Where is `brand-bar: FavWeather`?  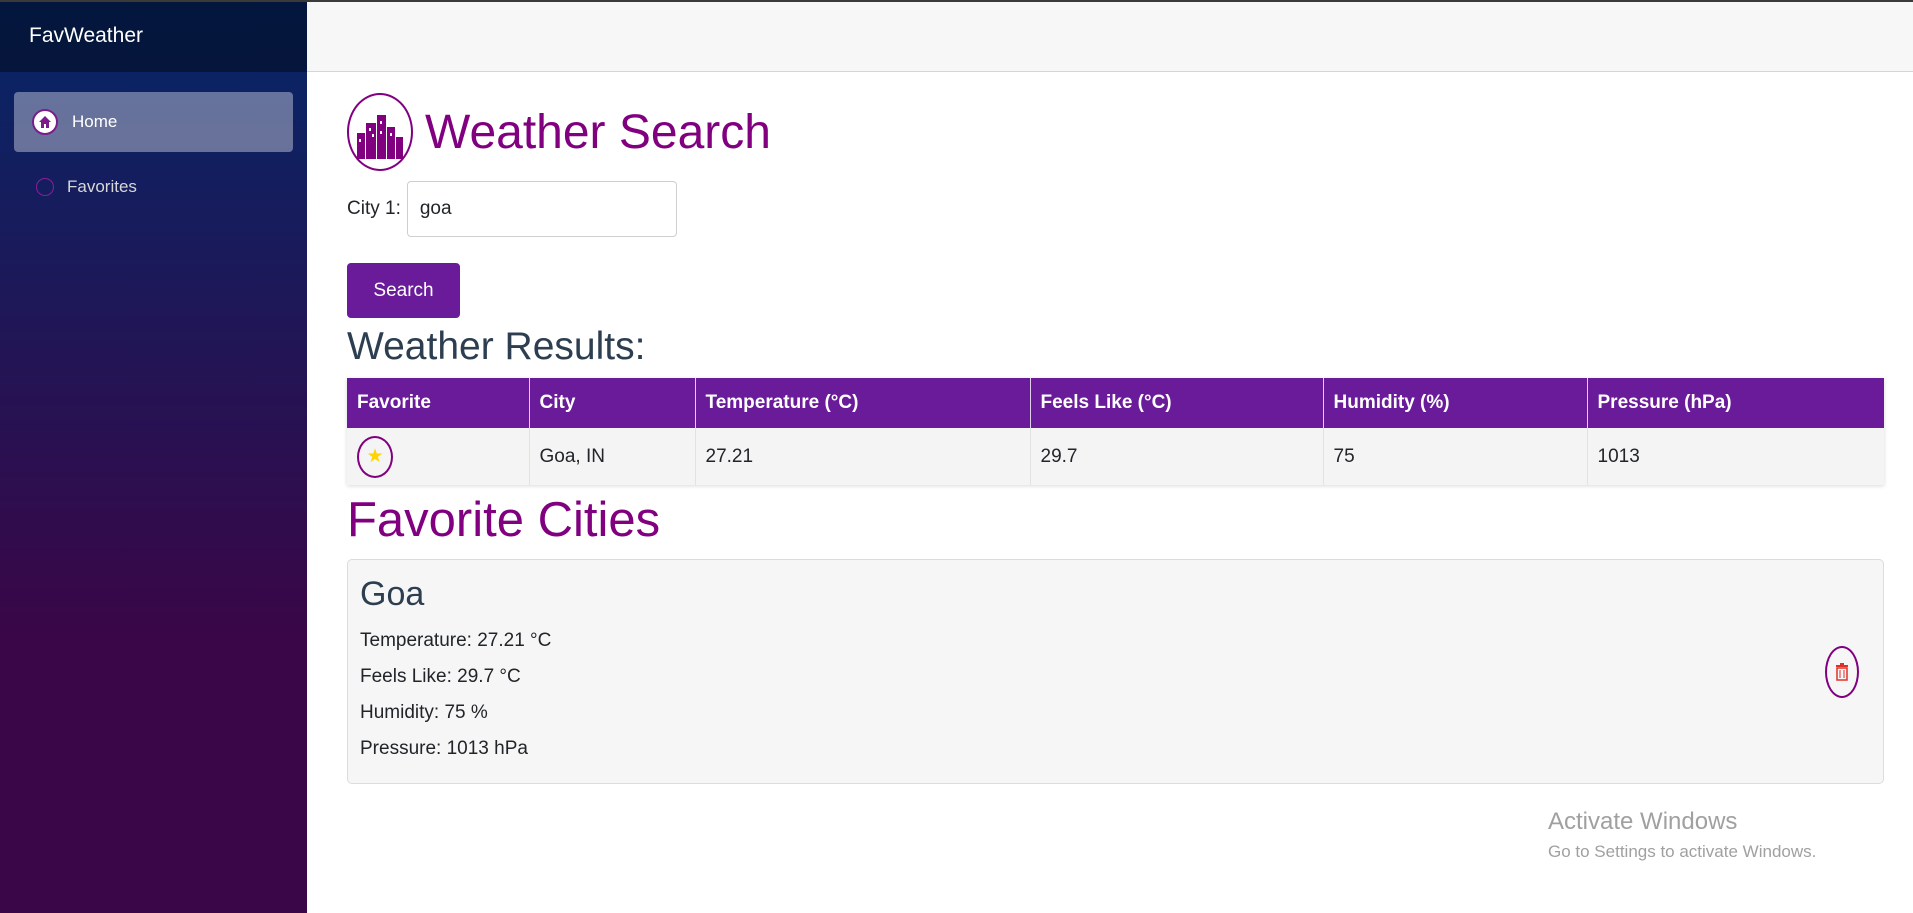
brand-bar: FavWeather is located at coordinates (153, 36).